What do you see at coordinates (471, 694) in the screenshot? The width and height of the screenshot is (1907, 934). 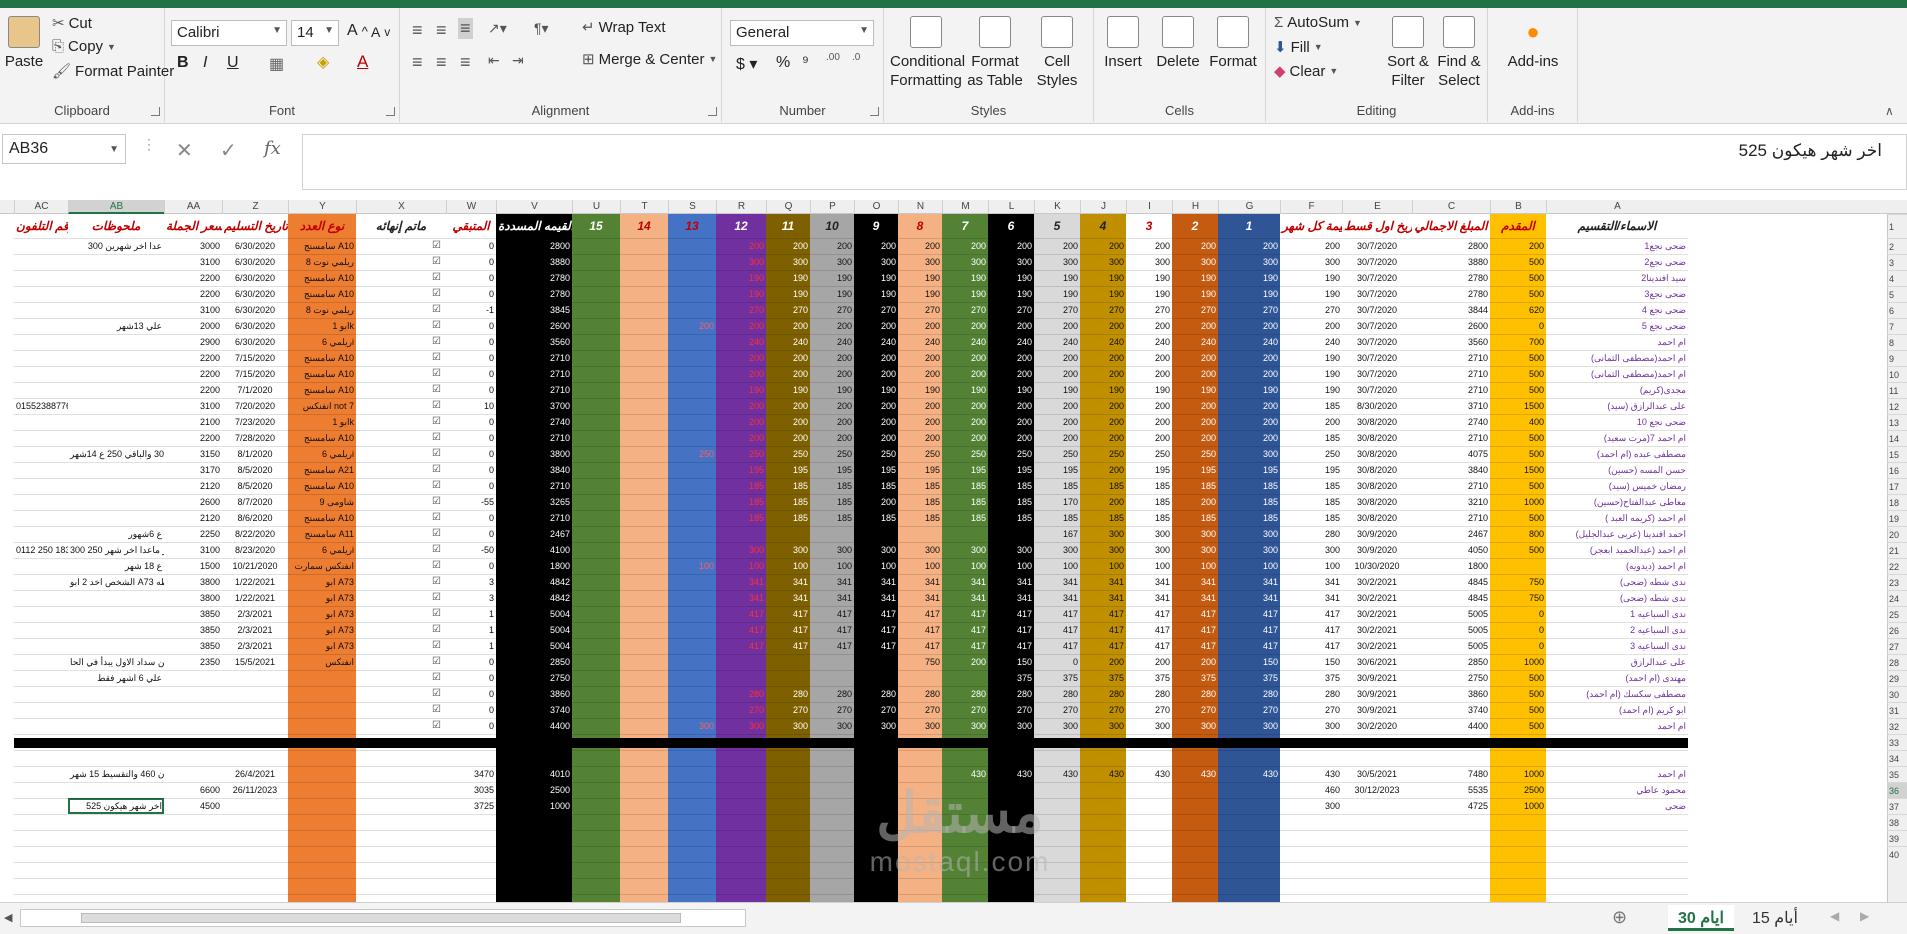 I see `row-30-w: 0` at bounding box center [471, 694].